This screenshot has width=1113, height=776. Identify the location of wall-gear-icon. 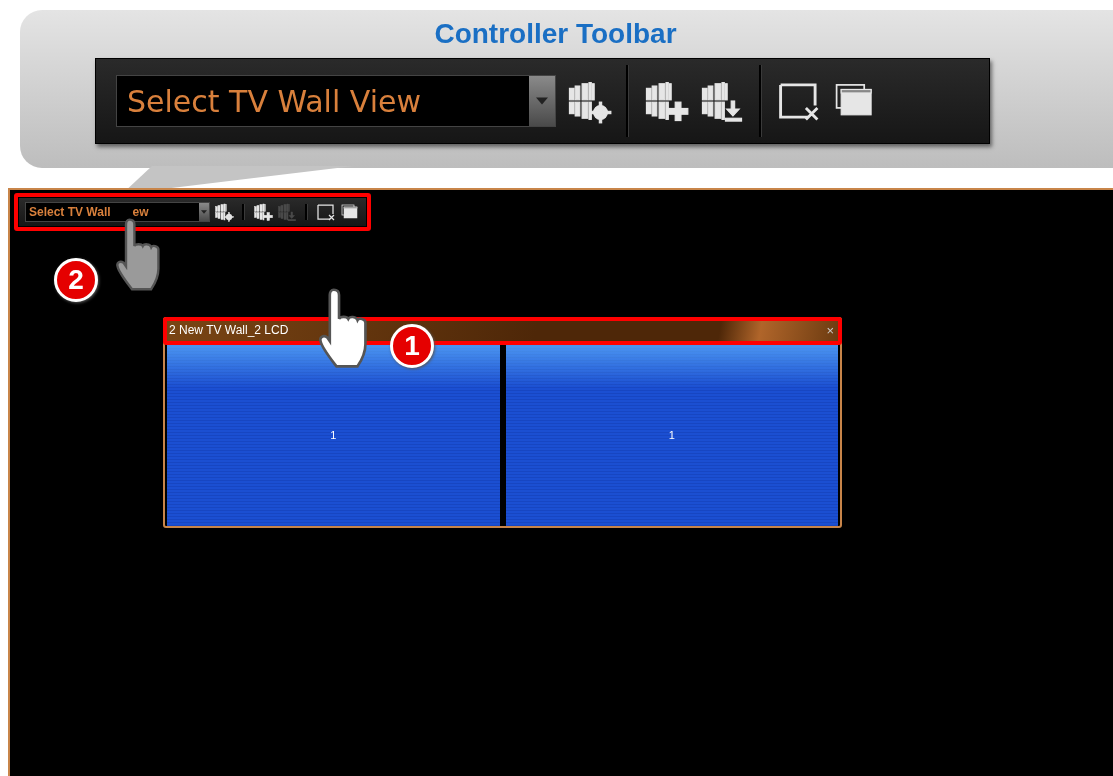
(224, 212).